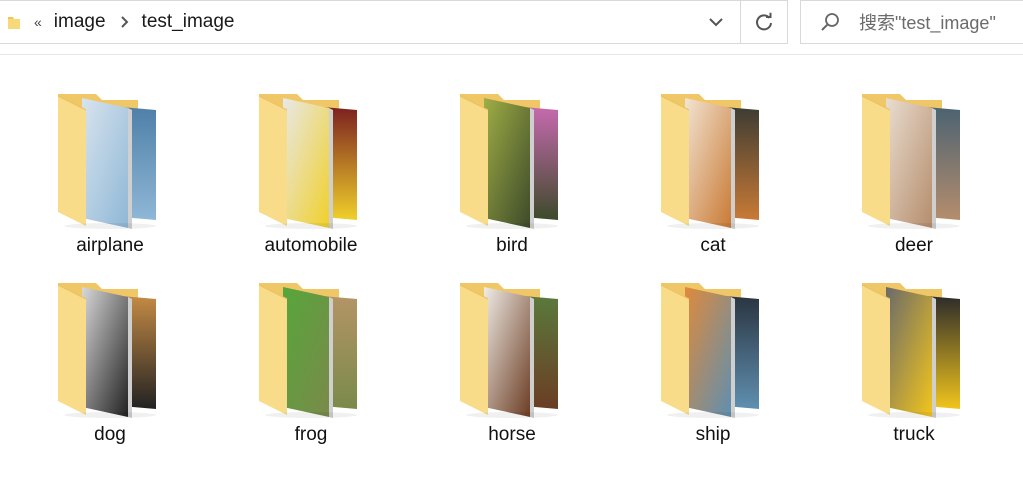 Image resolution: width=1023 pixels, height=478 pixels. What do you see at coordinates (311, 245) in the screenshot?
I see `folder-label: automobile` at bounding box center [311, 245].